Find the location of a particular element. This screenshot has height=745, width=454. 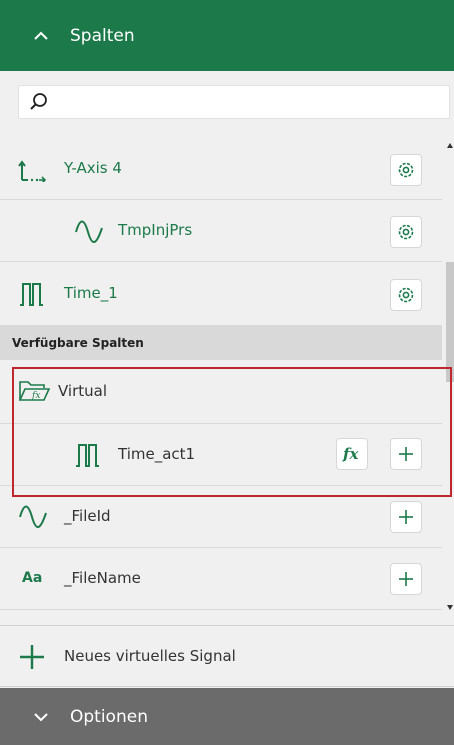

formula-button: fx is located at coordinates (352, 454).